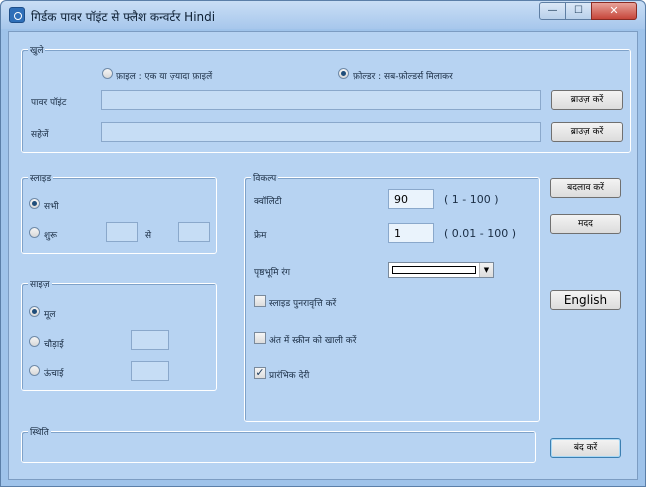 This screenshot has height=487, width=646. Describe the element at coordinates (260, 338) in the screenshot. I see `clear-screen-checkbox` at that location.